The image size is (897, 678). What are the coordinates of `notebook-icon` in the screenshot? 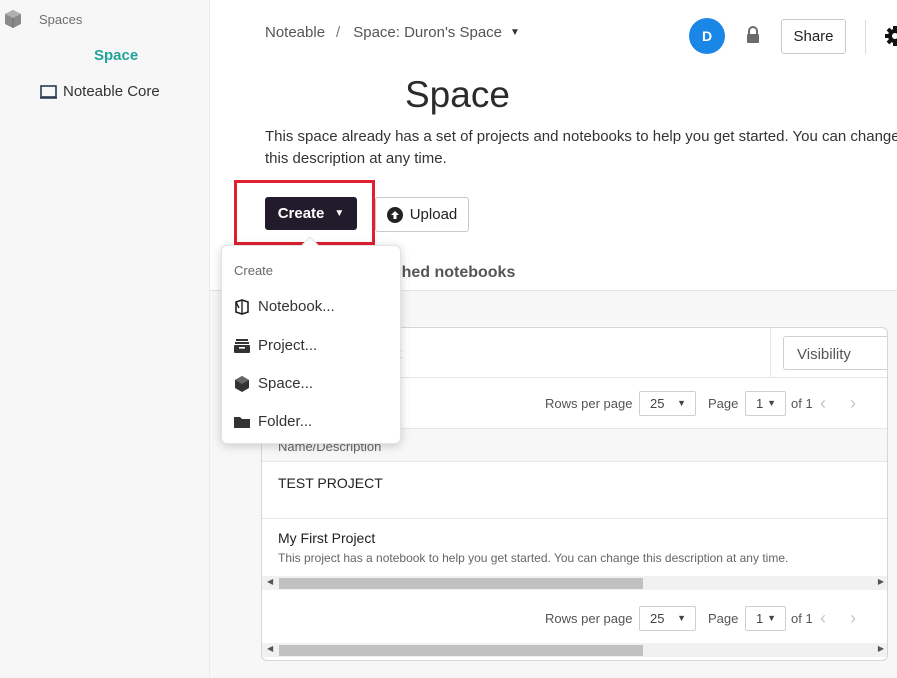 It's located at (242, 306).